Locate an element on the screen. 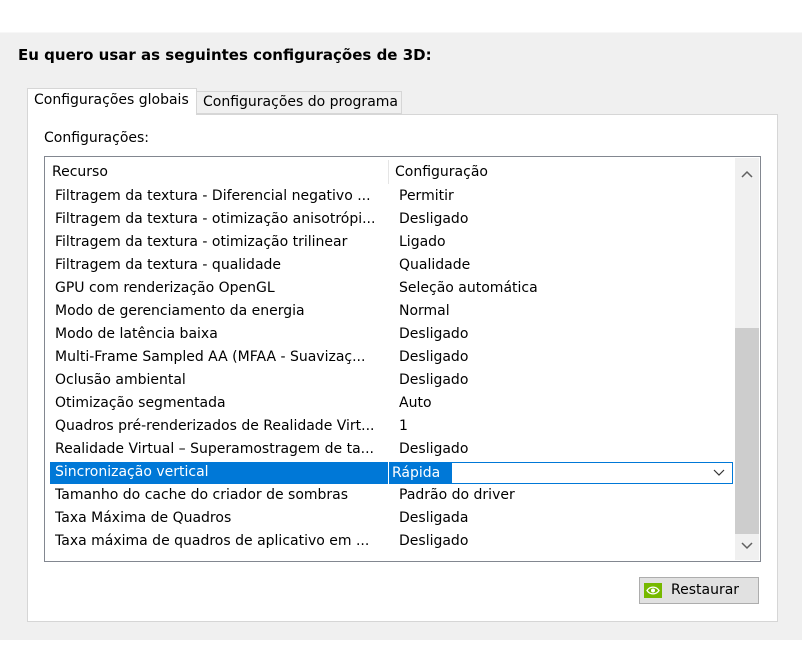 The image size is (802, 650). setting-cell: Auto is located at coordinates (415, 403).